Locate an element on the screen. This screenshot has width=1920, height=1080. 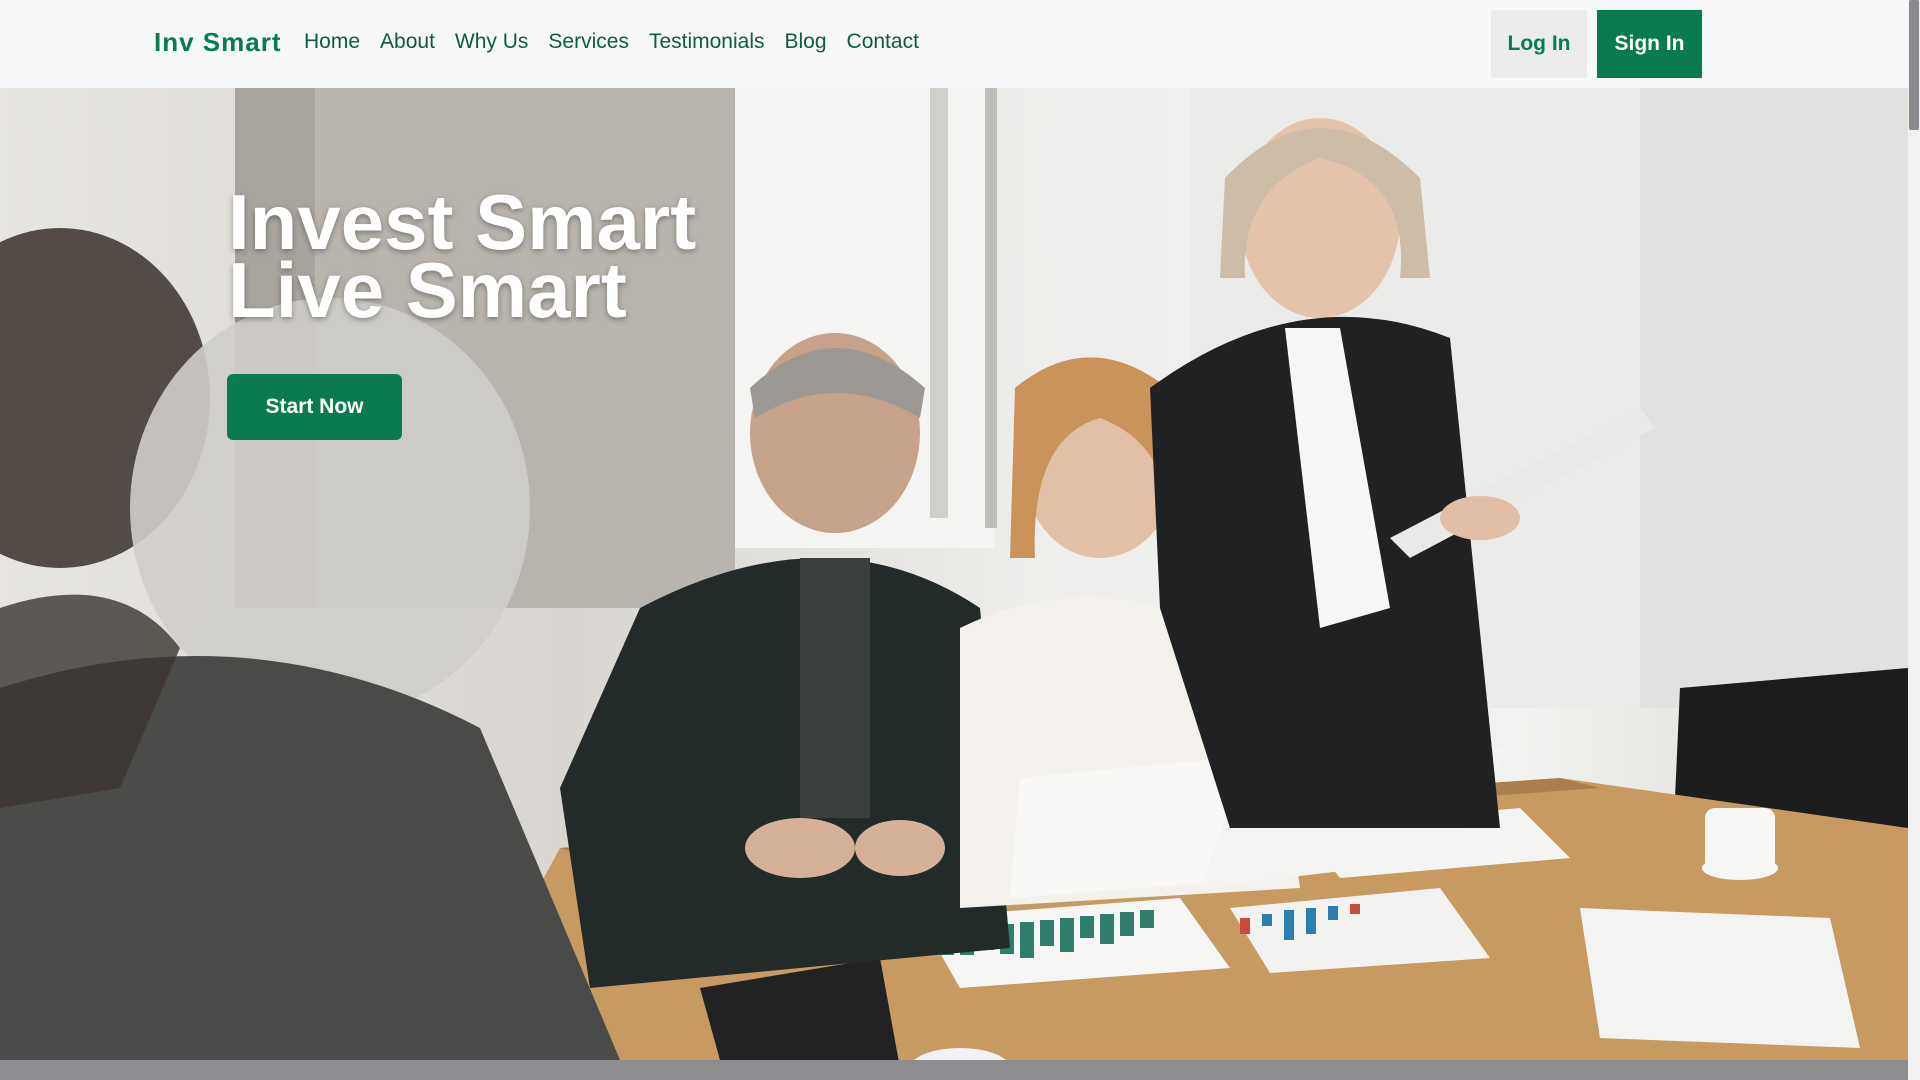
nav-link-testimonials: Testimonials is located at coordinates (707, 42).